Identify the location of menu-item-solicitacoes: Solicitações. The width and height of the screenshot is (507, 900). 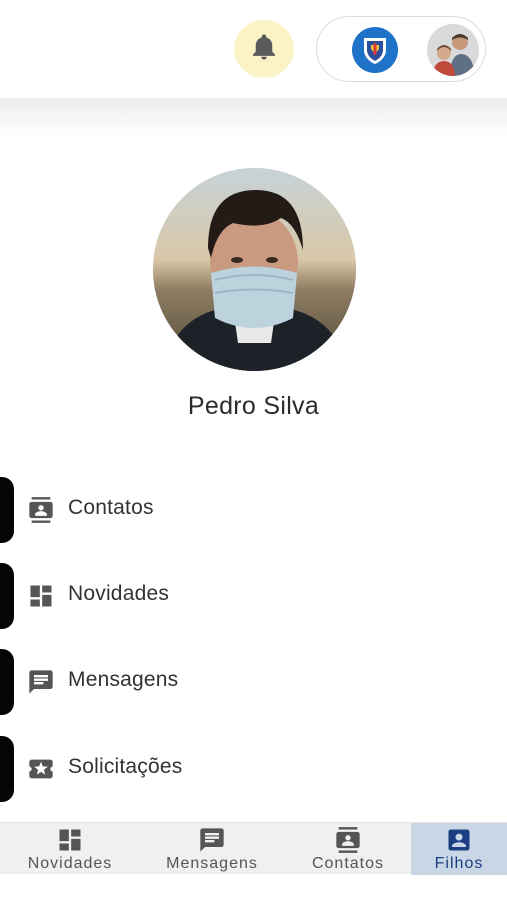
(210, 769).